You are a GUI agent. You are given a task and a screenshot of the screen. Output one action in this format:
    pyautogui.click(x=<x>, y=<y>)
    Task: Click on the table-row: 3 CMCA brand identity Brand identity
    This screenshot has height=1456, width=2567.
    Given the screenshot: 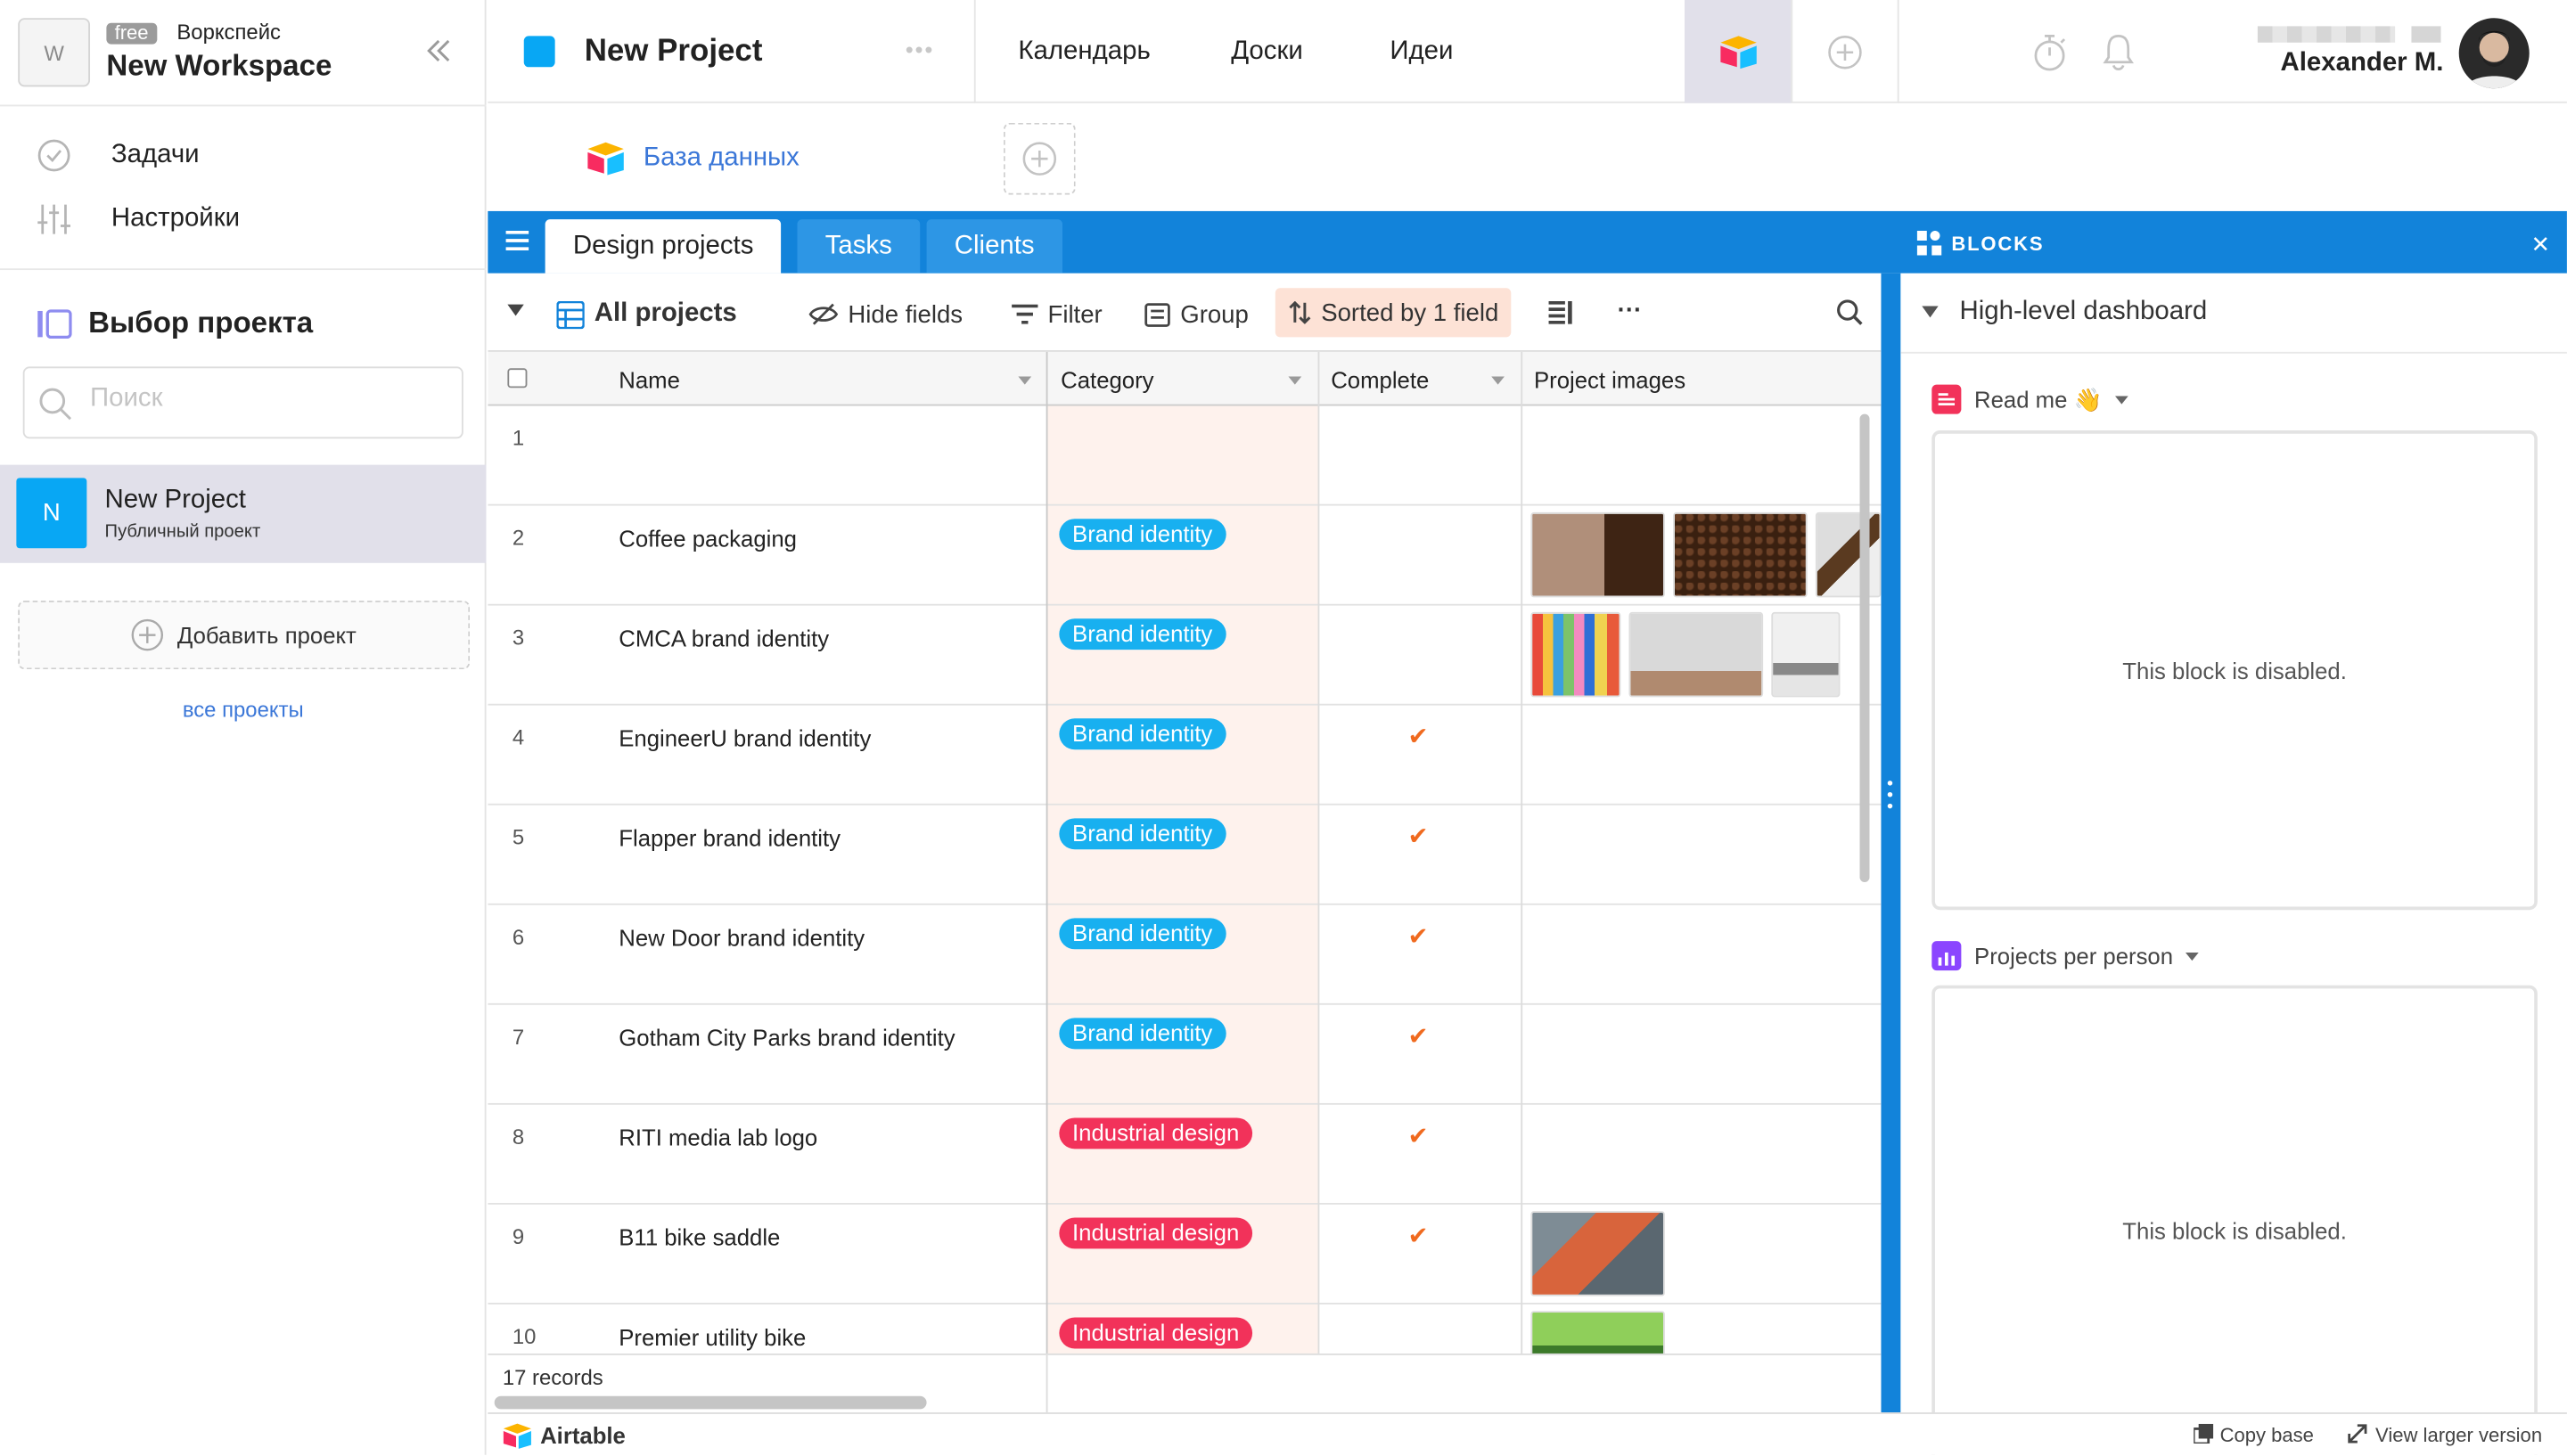 What is the action you would take?
    pyautogui.click(x=1185, y=656)
    